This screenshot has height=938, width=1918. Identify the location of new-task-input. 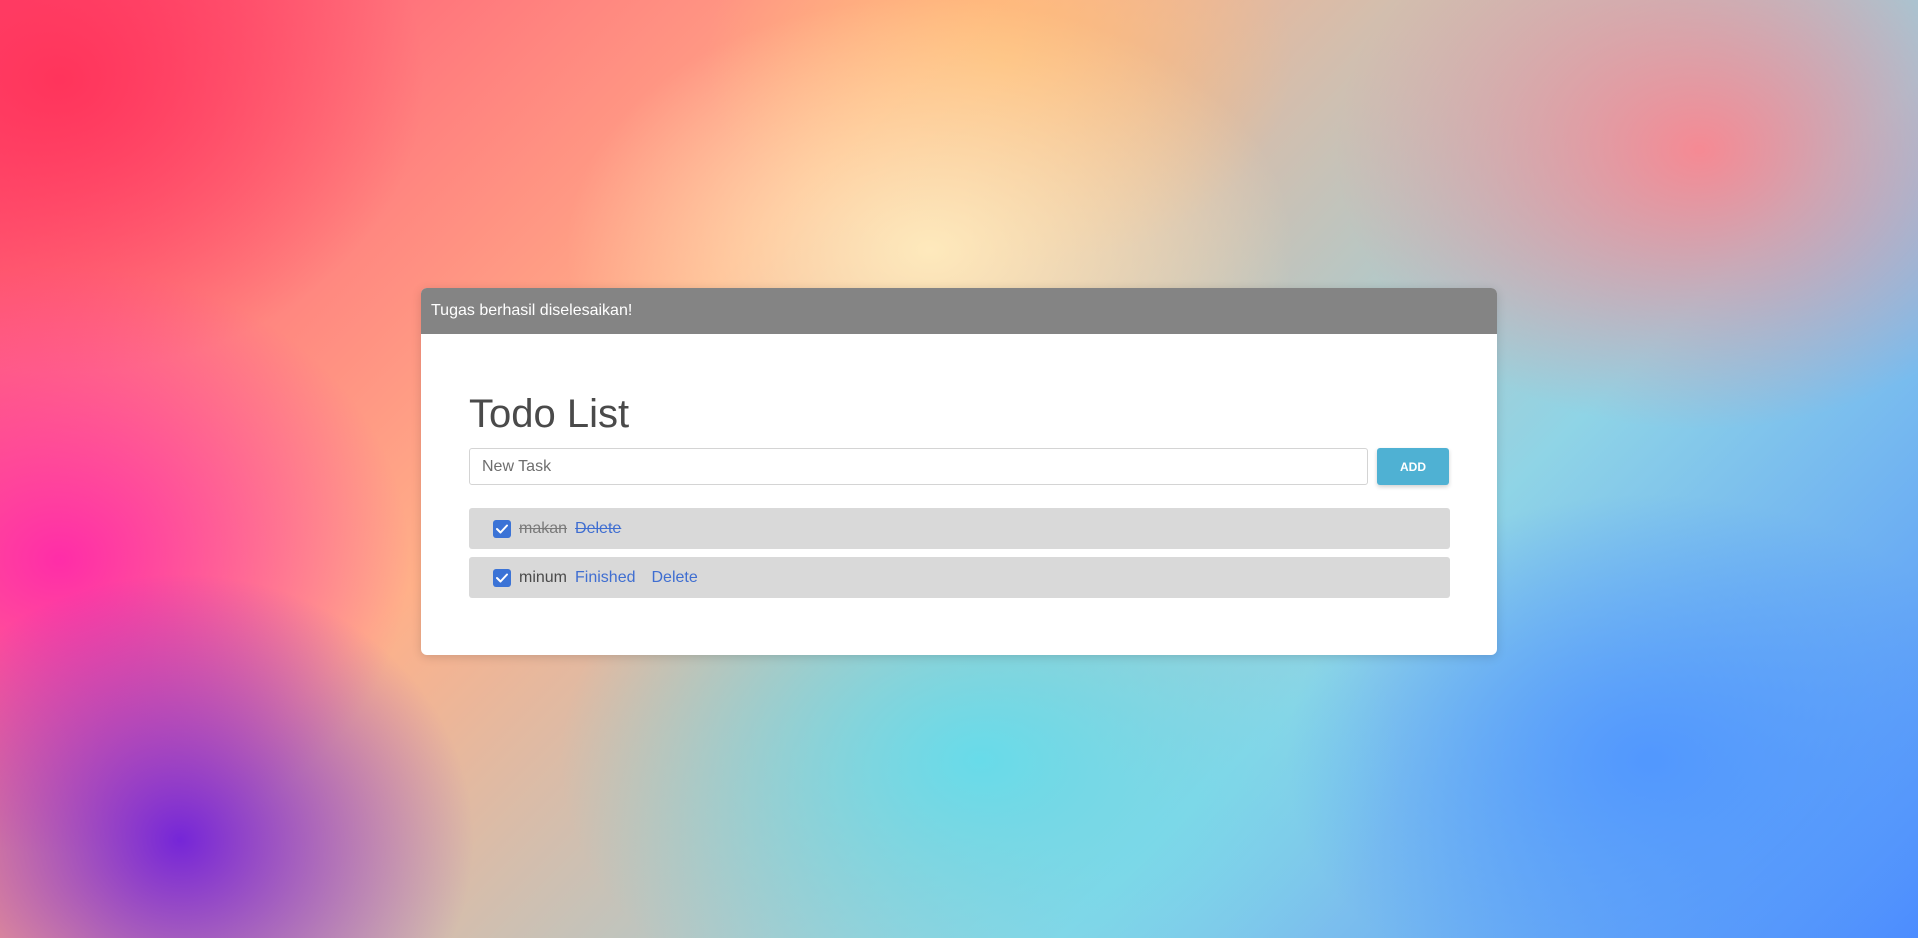
(918, 466).